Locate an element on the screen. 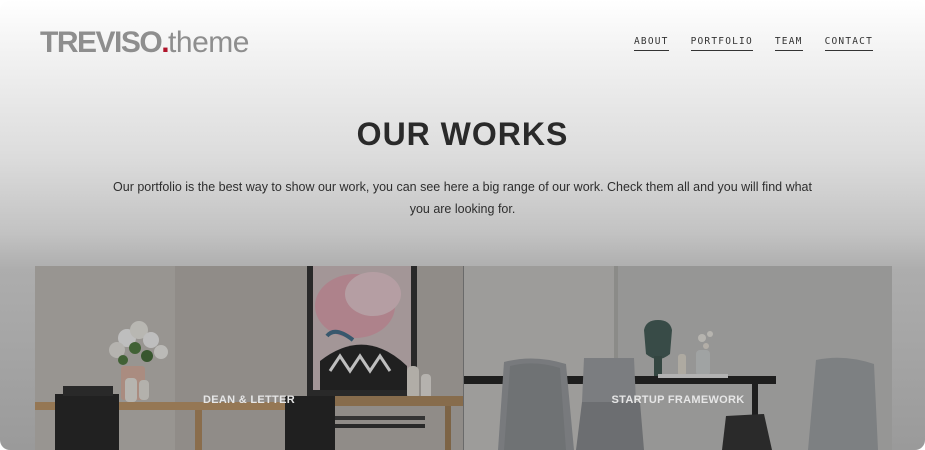  nav-contact-link: CONTACT is located at coordinates (848, 43).